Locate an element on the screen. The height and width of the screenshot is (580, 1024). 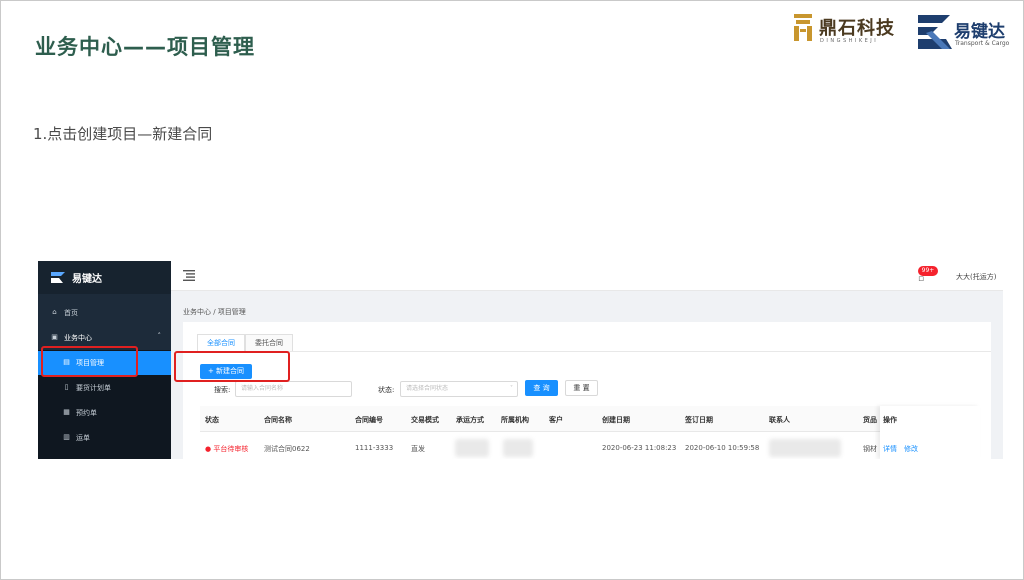
query-button: 查 询 is located at coordinates (541, 388).